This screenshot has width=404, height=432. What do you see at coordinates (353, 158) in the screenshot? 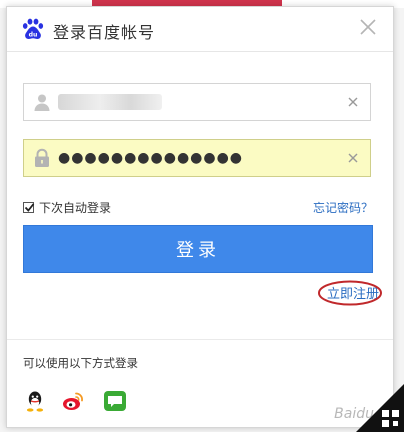
I see `clear-password-icon` at bounding box center [353, 158].